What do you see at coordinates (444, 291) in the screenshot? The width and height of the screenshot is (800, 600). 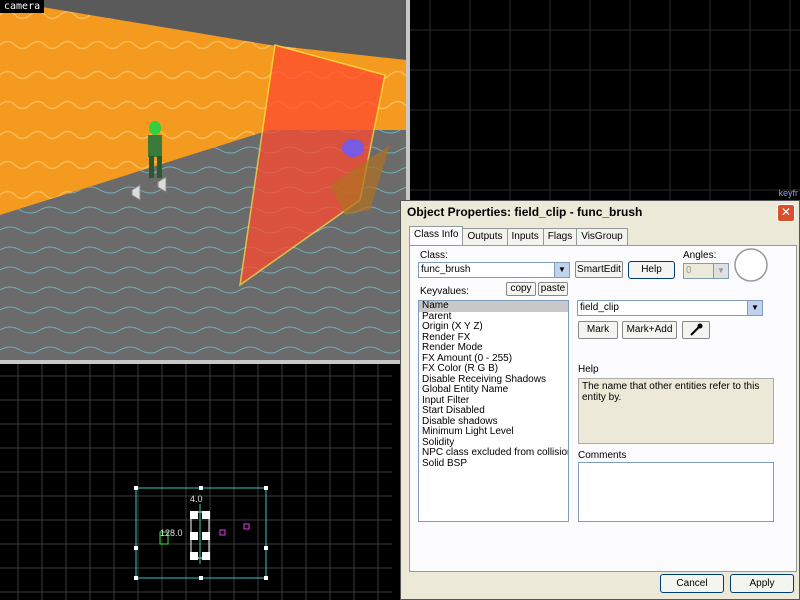 I see `keyvalues-label: Keyvalues:` at bounding box center [444, 291].